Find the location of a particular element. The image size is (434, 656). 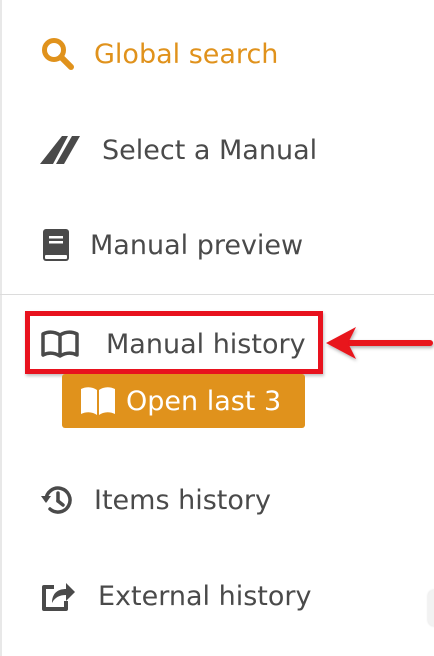

section-divider is located at coordinates (217, 294).